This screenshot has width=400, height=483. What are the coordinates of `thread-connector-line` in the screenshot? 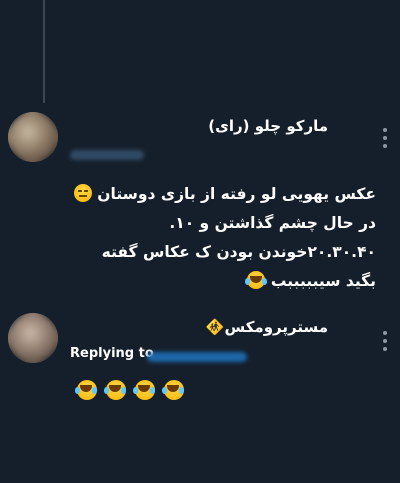 It's located at (44, 51).